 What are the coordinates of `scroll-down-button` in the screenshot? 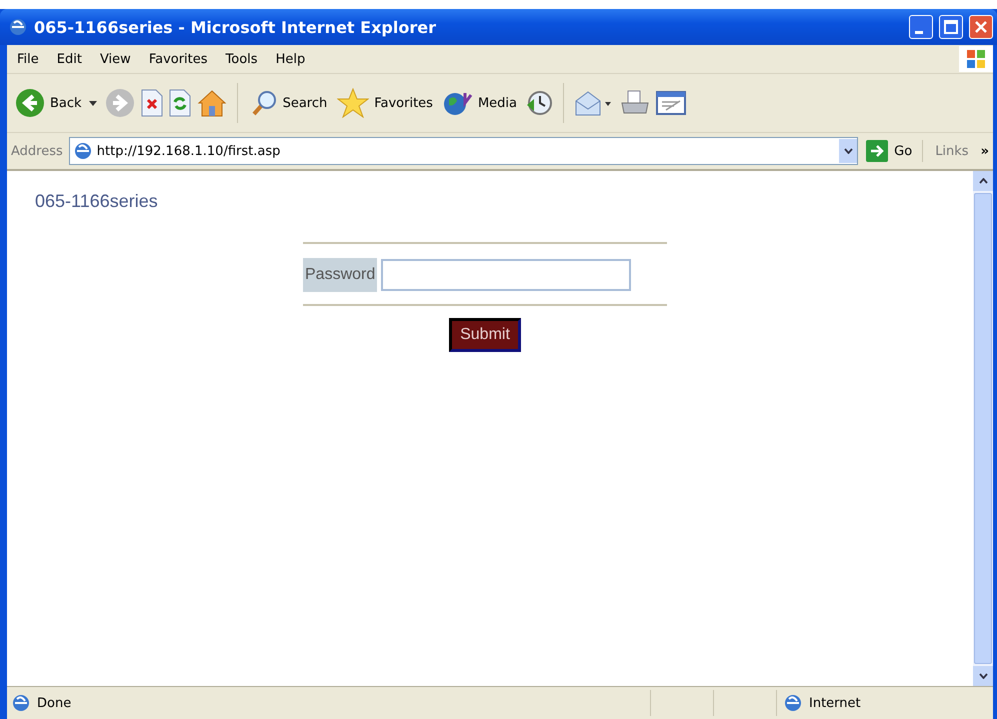 It's located at (983, 676).